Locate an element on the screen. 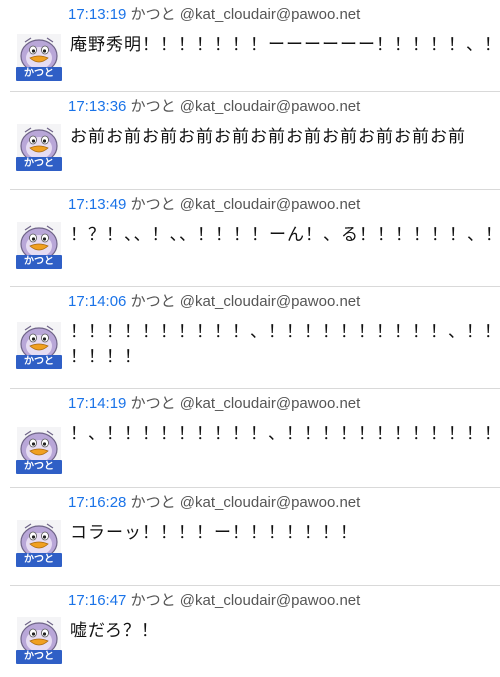 The height and width of the screenshot is (677, 500). toot-meta: 17:14:19 かつと @kat_cloudair@pawoo.net is located at coordinates (214, 404).